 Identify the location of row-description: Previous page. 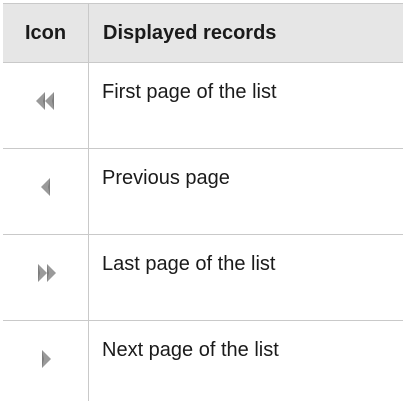
(166, 178).